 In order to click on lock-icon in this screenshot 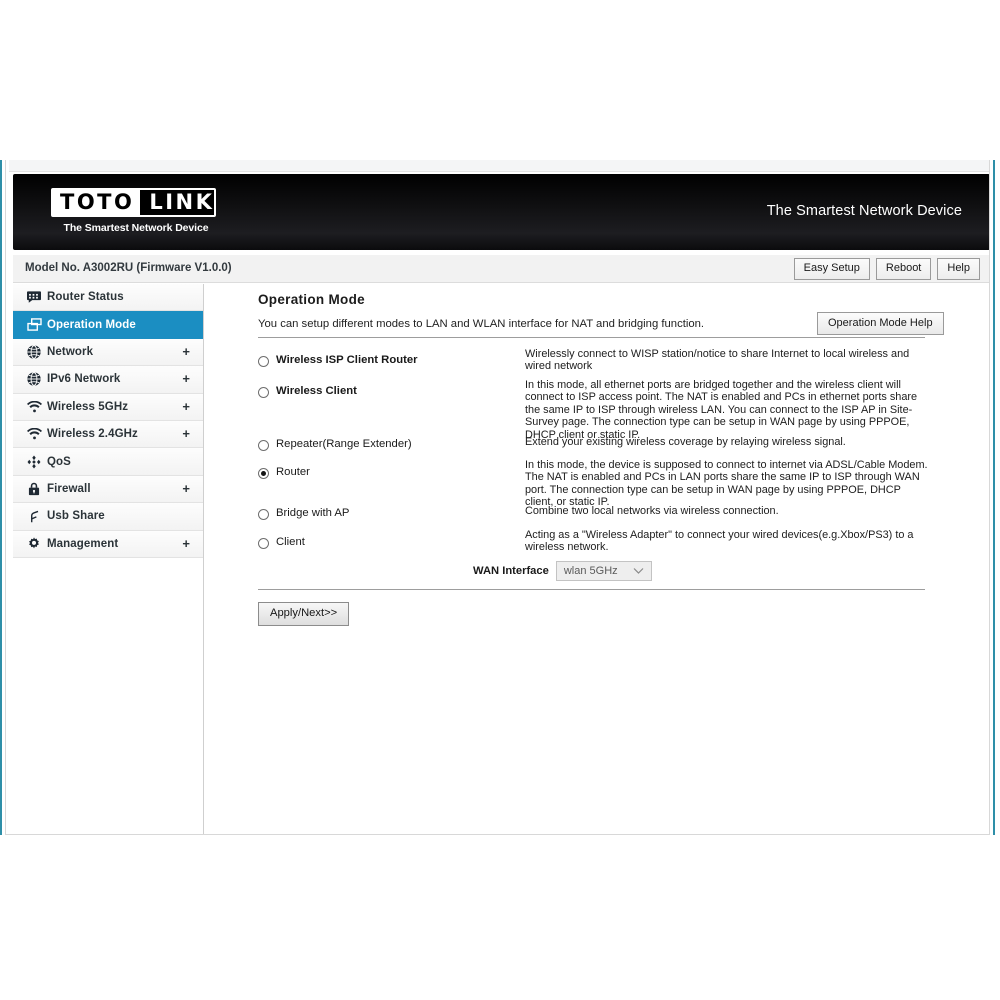, I will do `click(34, 489)`.